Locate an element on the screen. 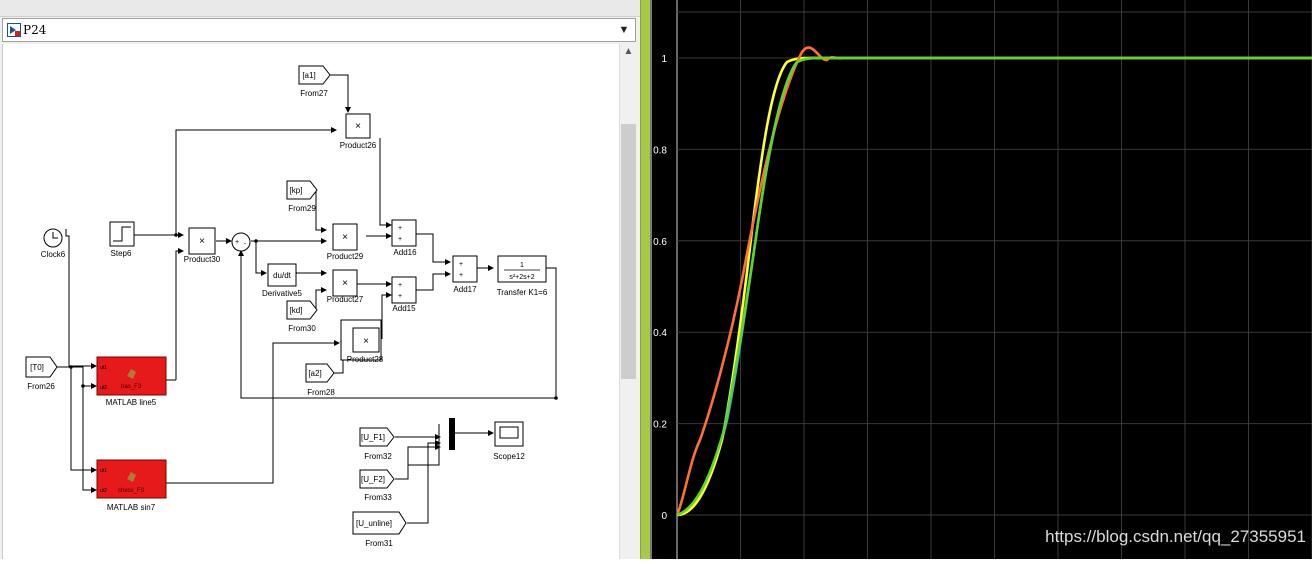  from29-label: From29 is located at coordinates (302, 208).